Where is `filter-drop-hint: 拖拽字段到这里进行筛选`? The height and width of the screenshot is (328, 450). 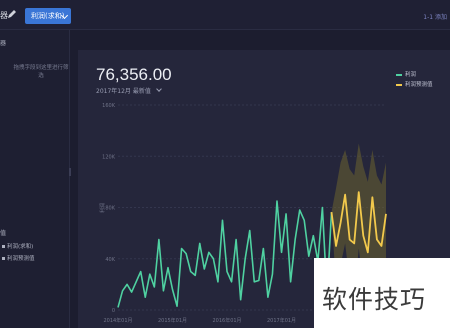 filter-drop-hint: 拖拽字段到这里进行筛选 is located at coordinates (35, 72).